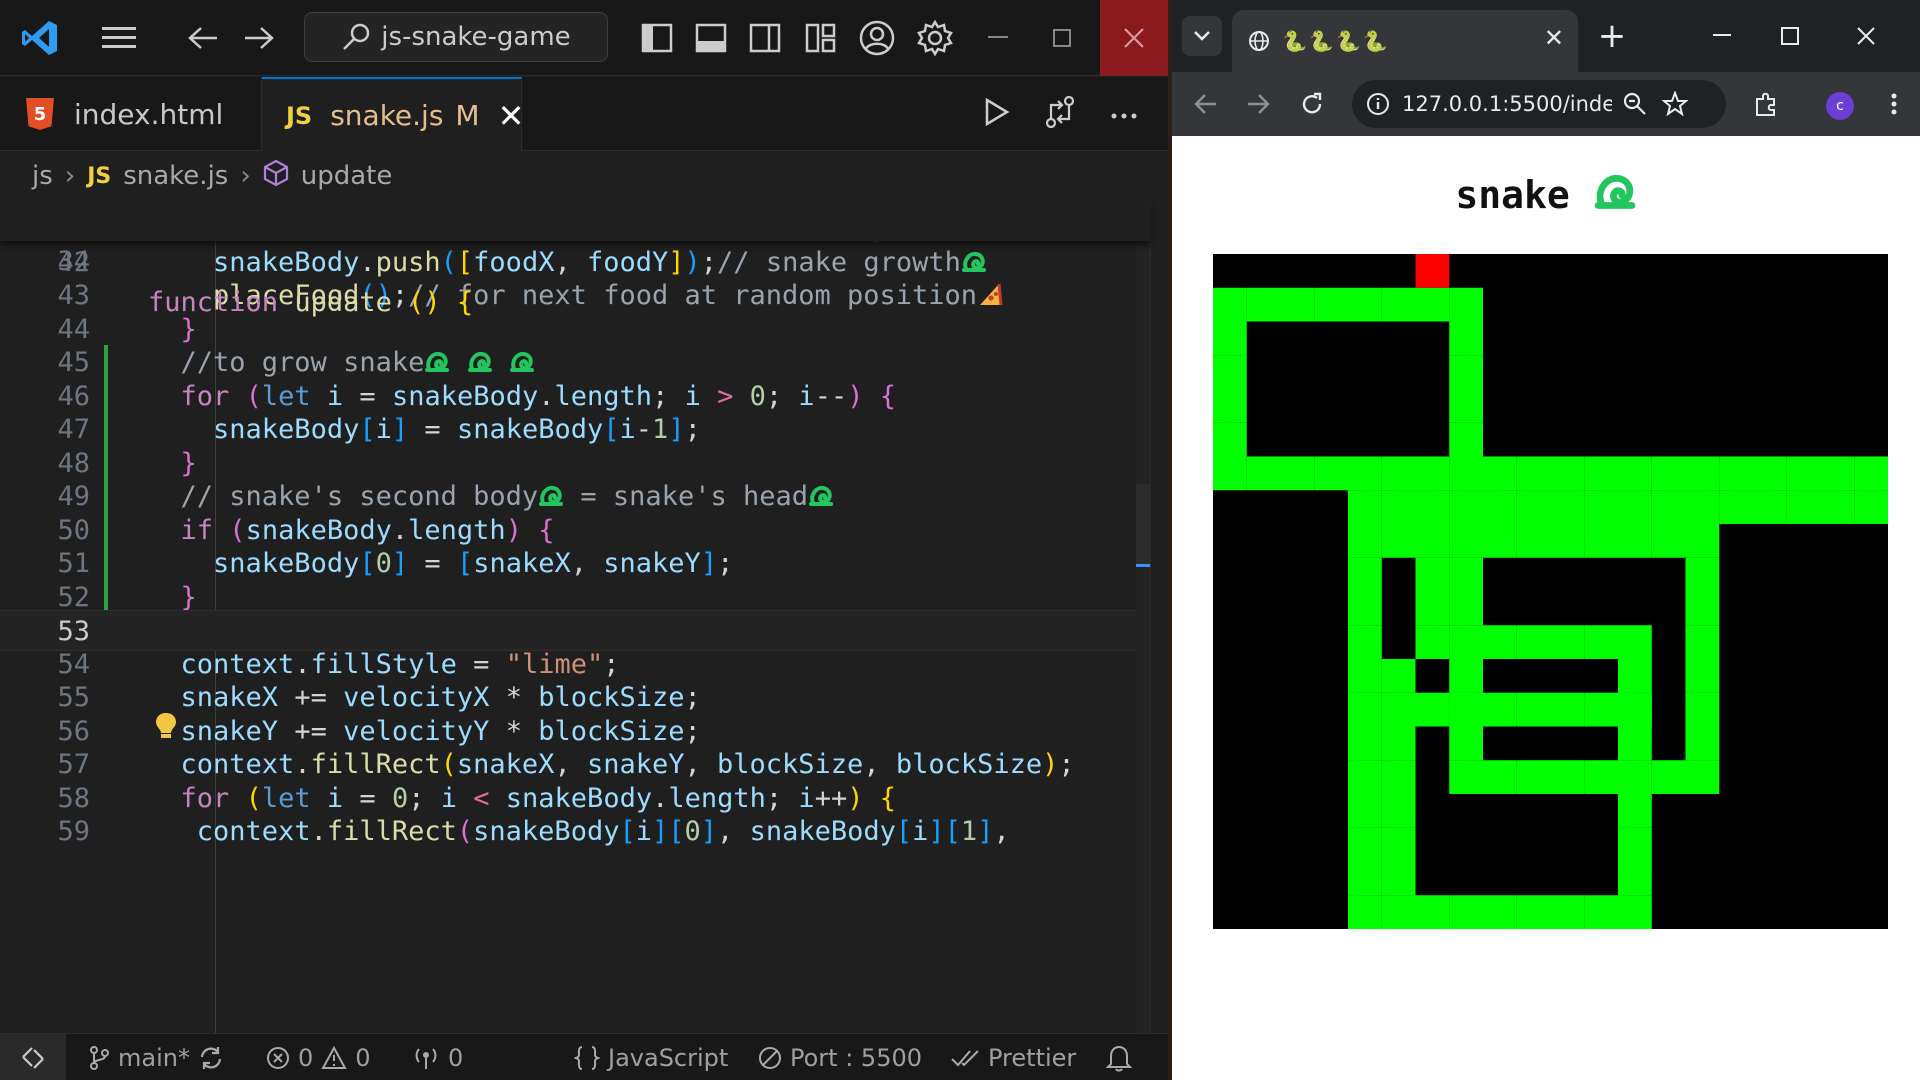  Describe the element at coordinates (1546, 193) in the screenshot. I see `page-title: snake` at that location.